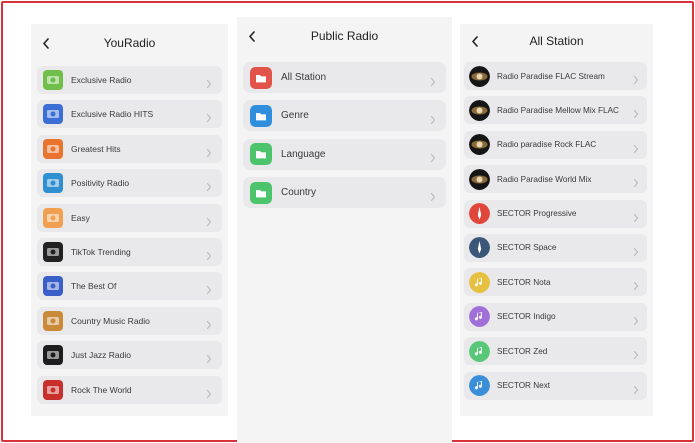  Describe the element at coordinates (522, 351) in the screenshot. I see `list-item-label: SECTOR Zed` at that location.